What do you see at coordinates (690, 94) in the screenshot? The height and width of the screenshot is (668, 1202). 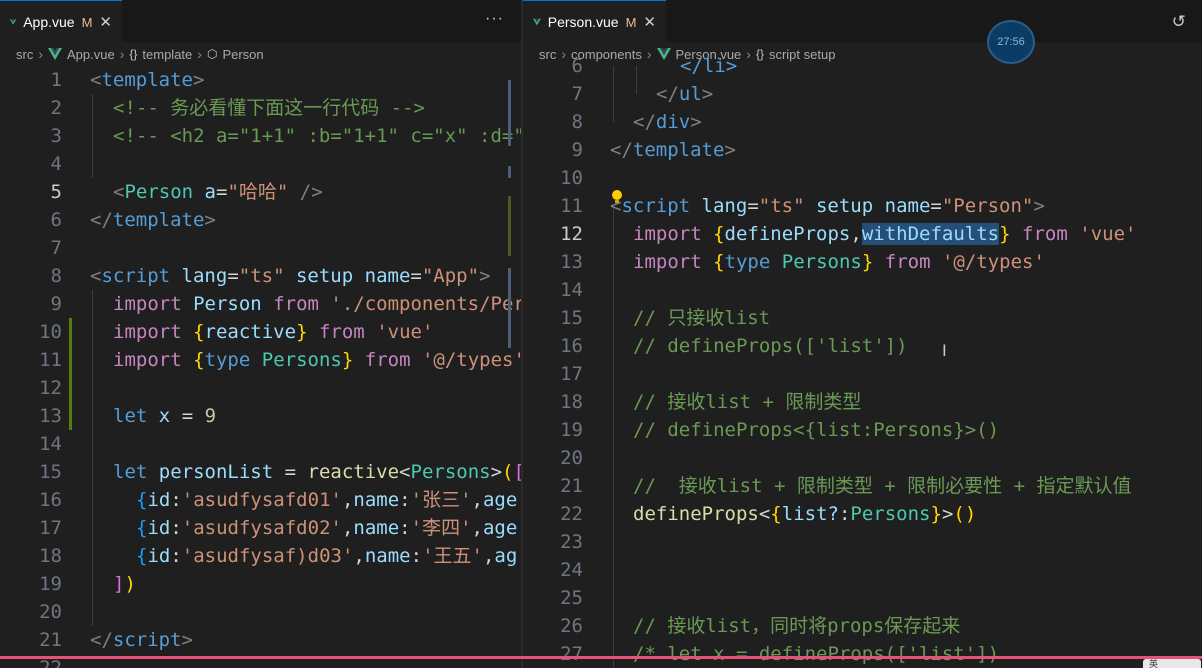 I see `code-token: ul` at bounding box center [690, 94].